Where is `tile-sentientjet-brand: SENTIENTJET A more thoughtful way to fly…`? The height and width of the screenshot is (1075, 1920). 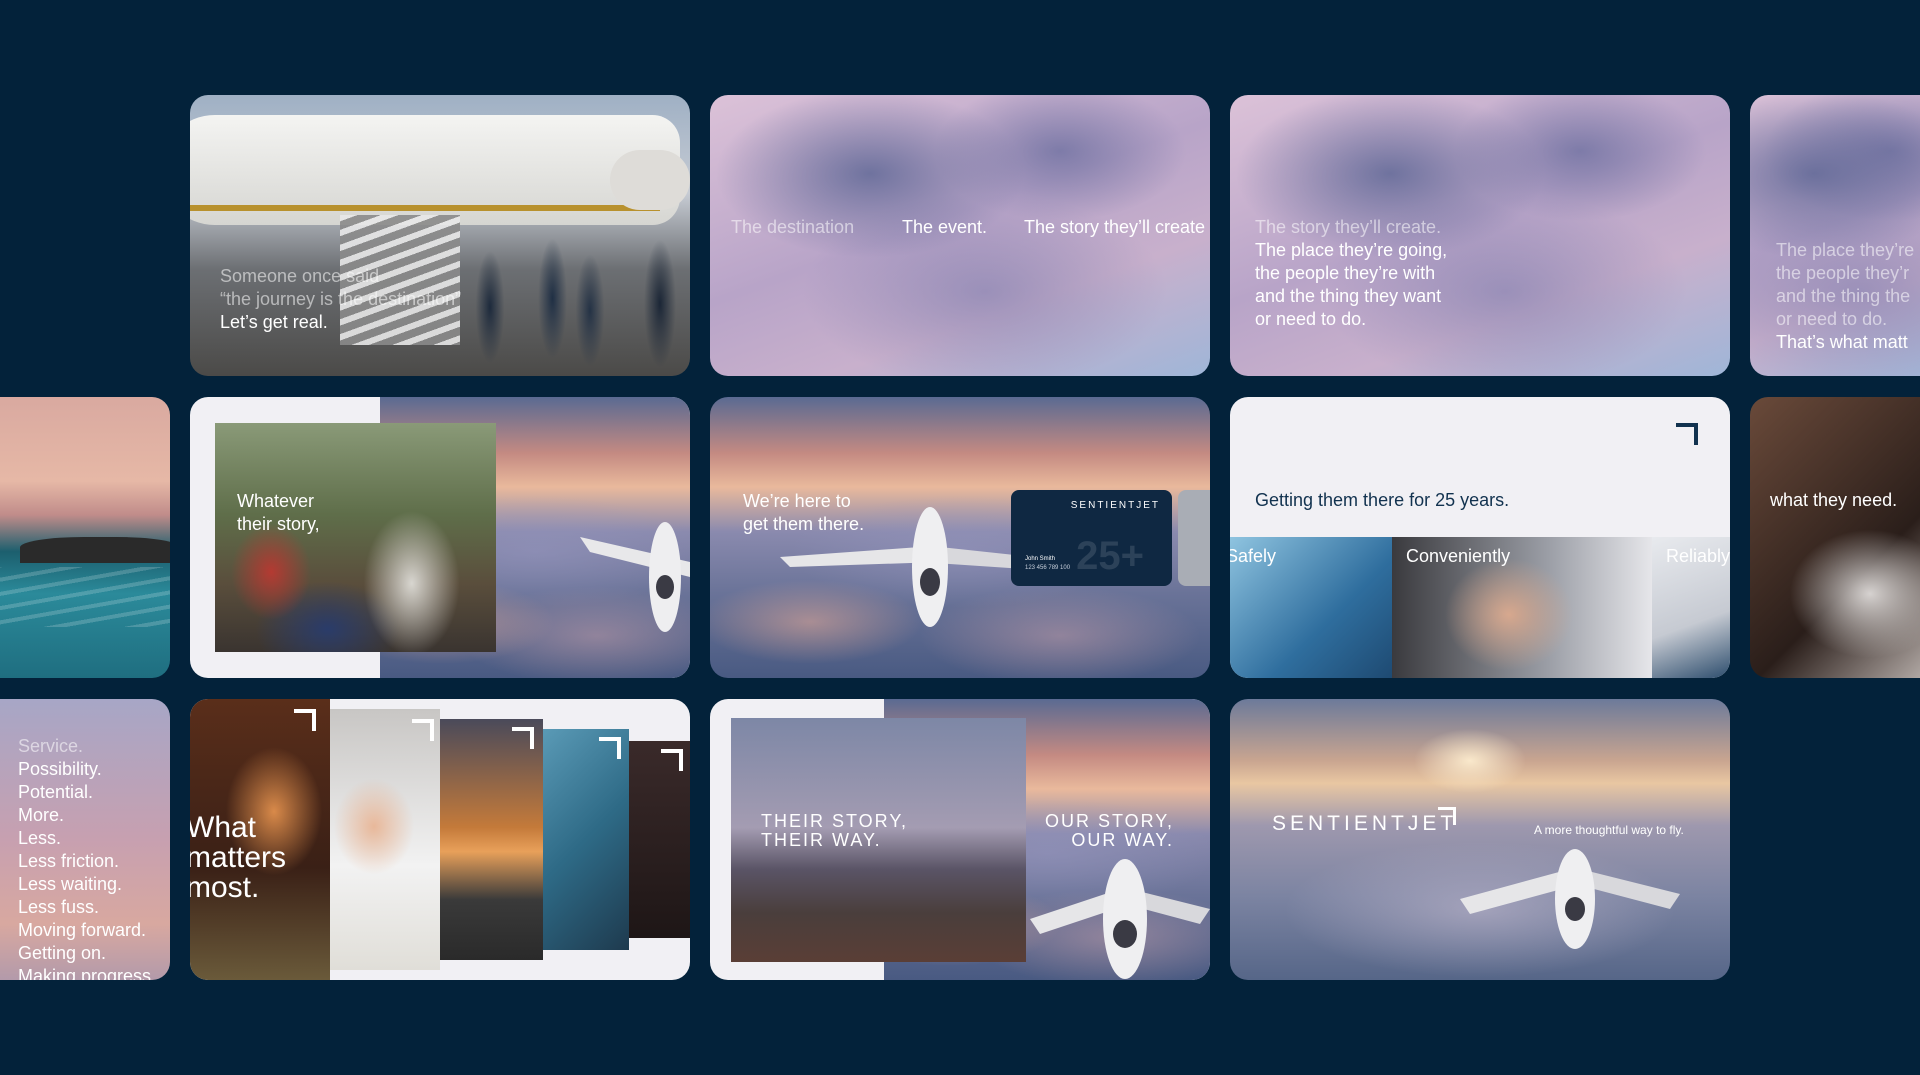 tile-sentientjet-brand: SENTIENTJET A more thoughtful way to fly… is located at coordinates (1480, 839).